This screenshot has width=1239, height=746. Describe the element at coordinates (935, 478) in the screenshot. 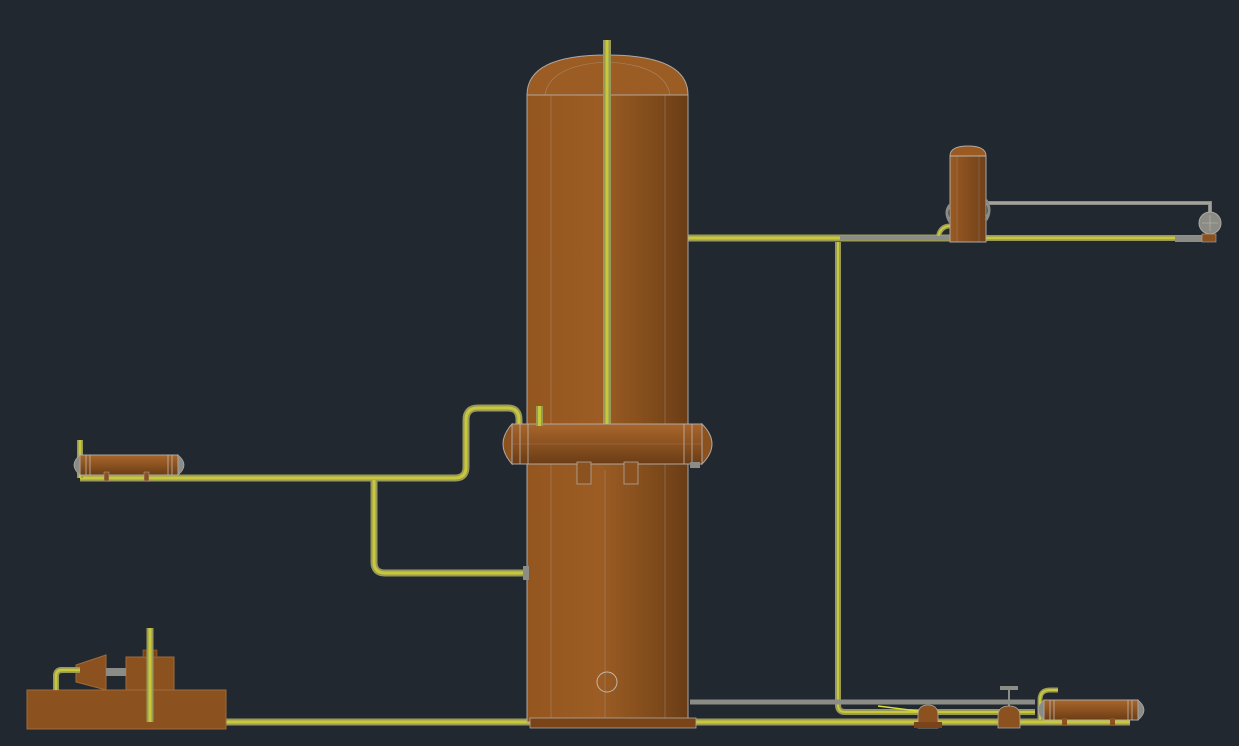

I see `reflux-downcomer-pipe` at that location.